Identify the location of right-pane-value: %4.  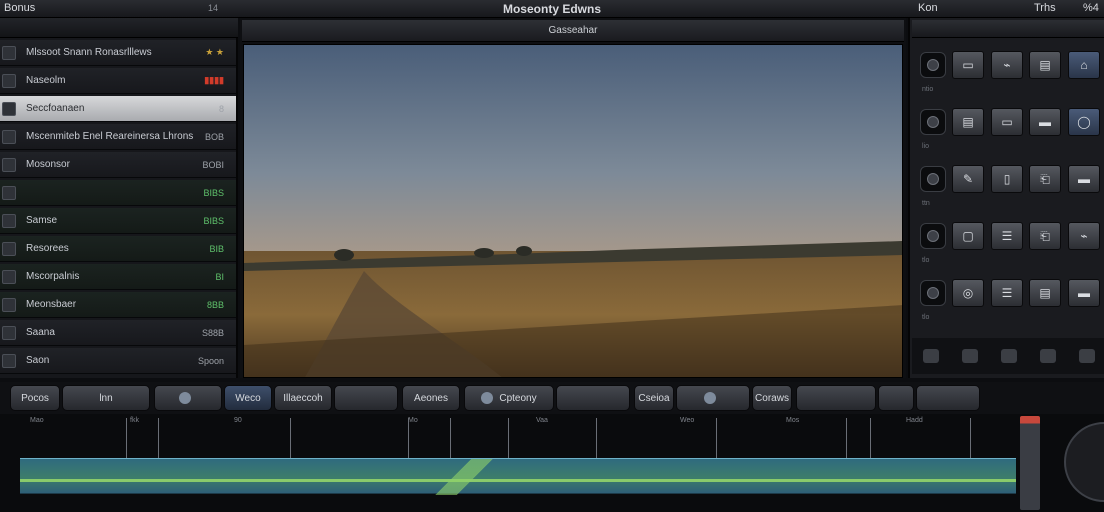
(1091, 8).